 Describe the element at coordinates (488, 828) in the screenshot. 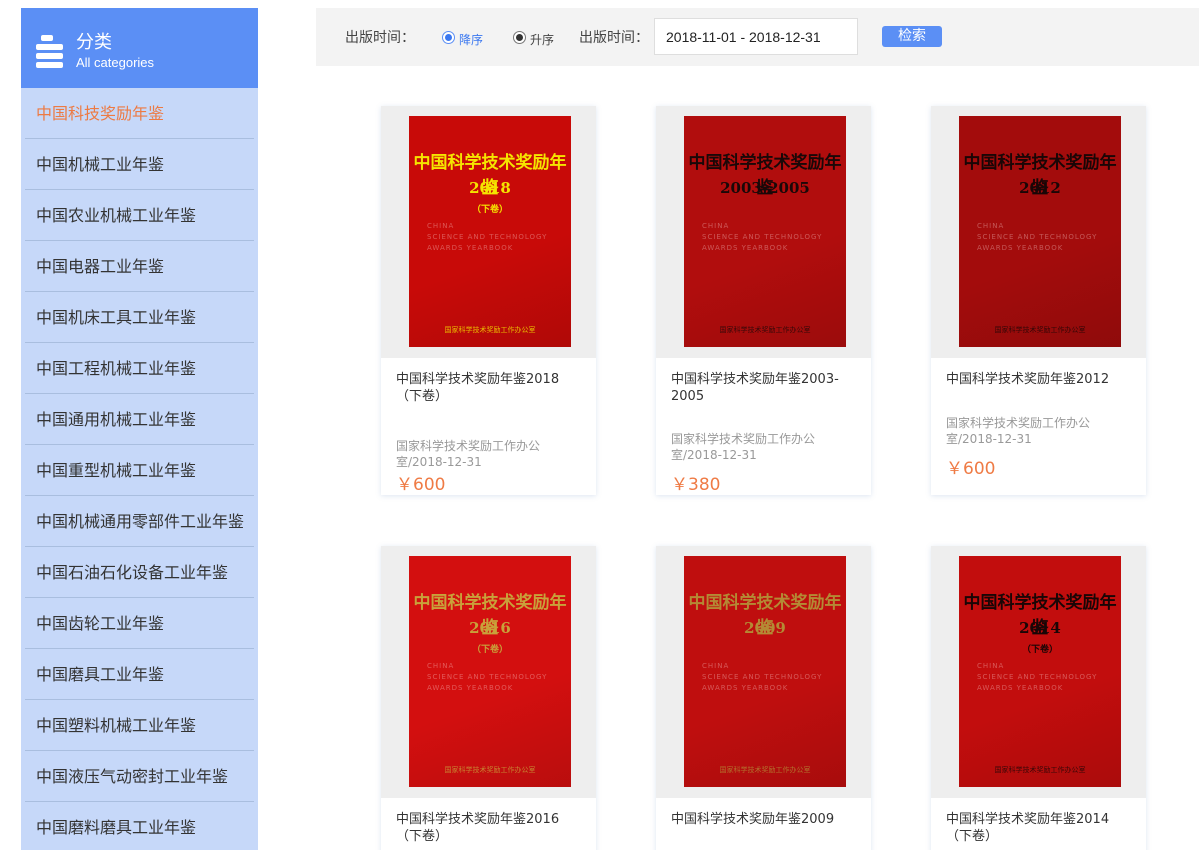

I see `book-title: 中国科学技术奖励年鉴2016（下卷）` at that location.